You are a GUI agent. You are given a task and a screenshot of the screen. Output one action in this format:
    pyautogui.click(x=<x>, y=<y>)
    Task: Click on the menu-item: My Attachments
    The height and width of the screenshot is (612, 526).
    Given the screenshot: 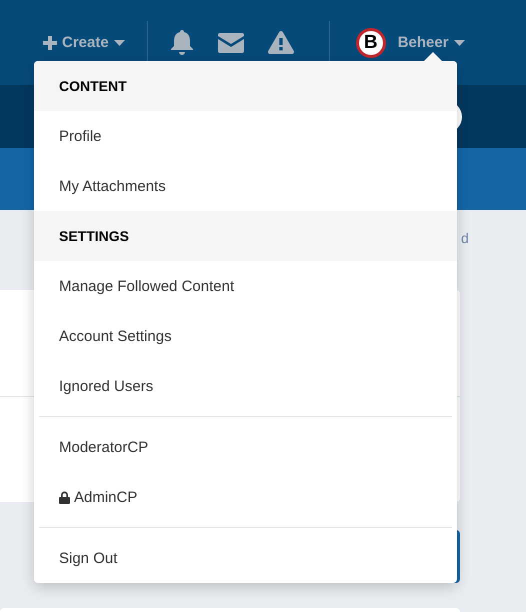 What is the action you would take?
    pyautogui.click(x=112, y=186)
    